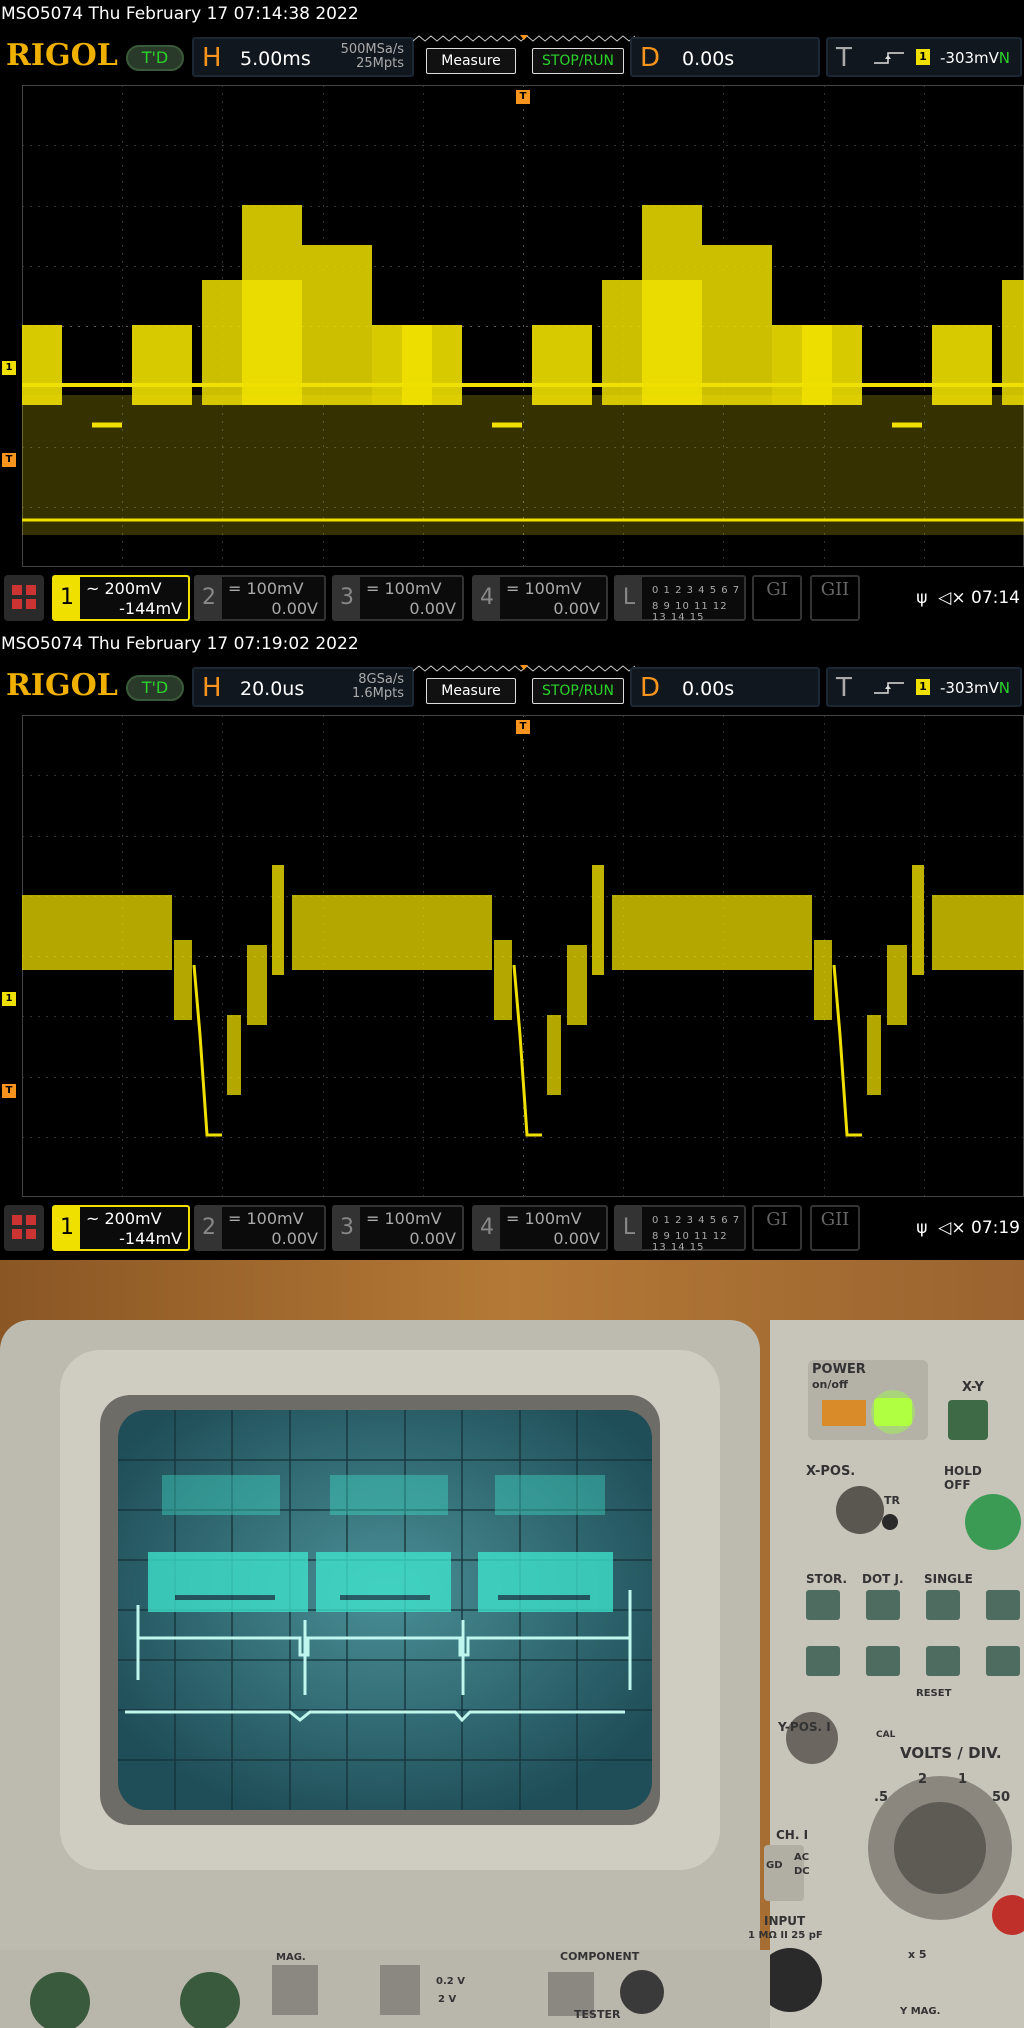 The image size is (1024, 2028). Describe the element at coordinates (524, 38) in the screenshot. I see `waveform-position-indicator` at that location.